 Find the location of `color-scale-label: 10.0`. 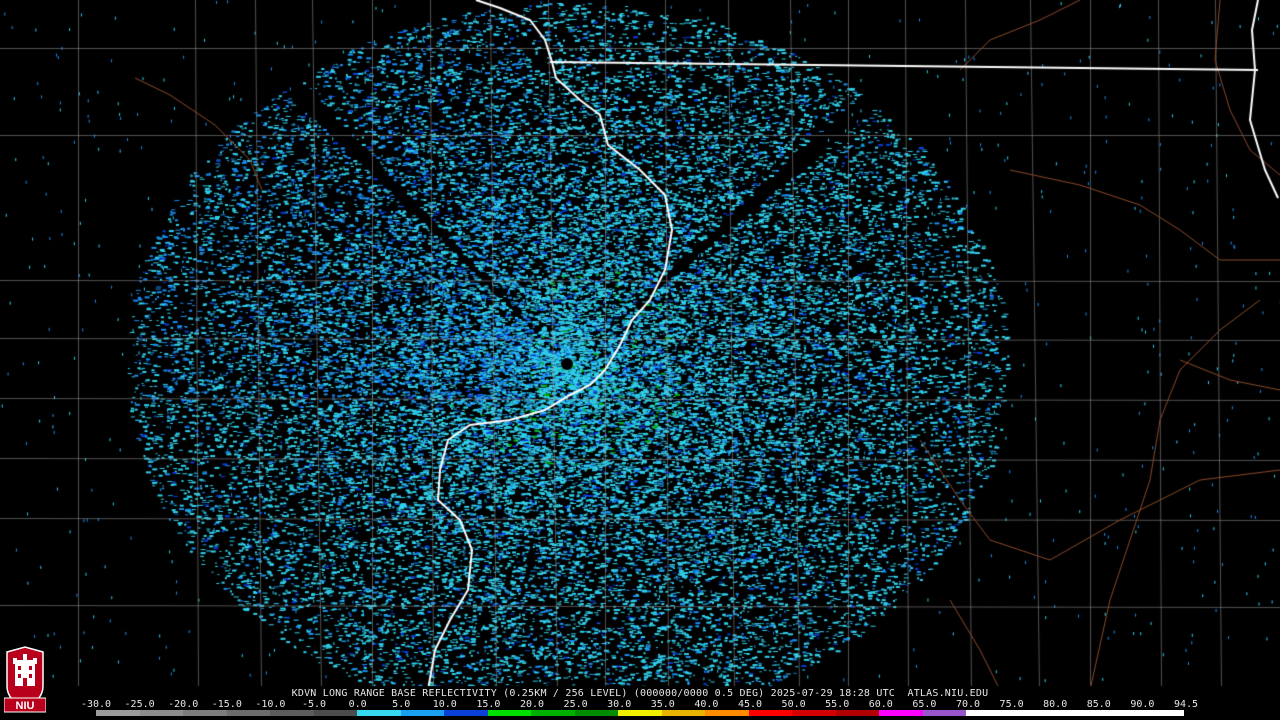

color-scale-label: 10.0 is located at coordinates (444, 704).